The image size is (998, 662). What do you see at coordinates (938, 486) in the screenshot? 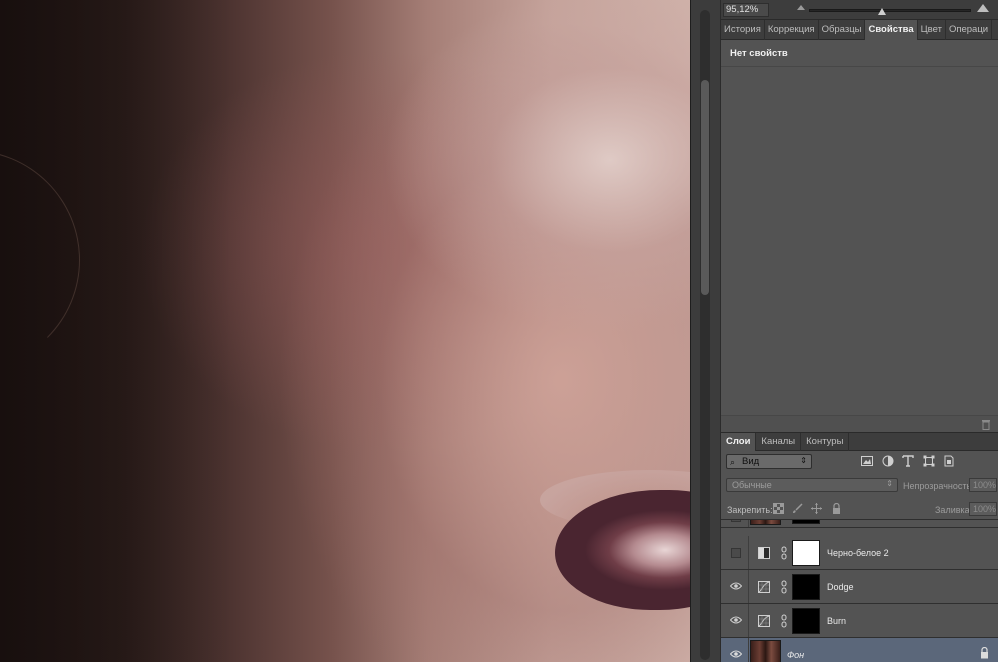
I see `opacity-label: Непрозрачность:` at bounding box center [938, 486].